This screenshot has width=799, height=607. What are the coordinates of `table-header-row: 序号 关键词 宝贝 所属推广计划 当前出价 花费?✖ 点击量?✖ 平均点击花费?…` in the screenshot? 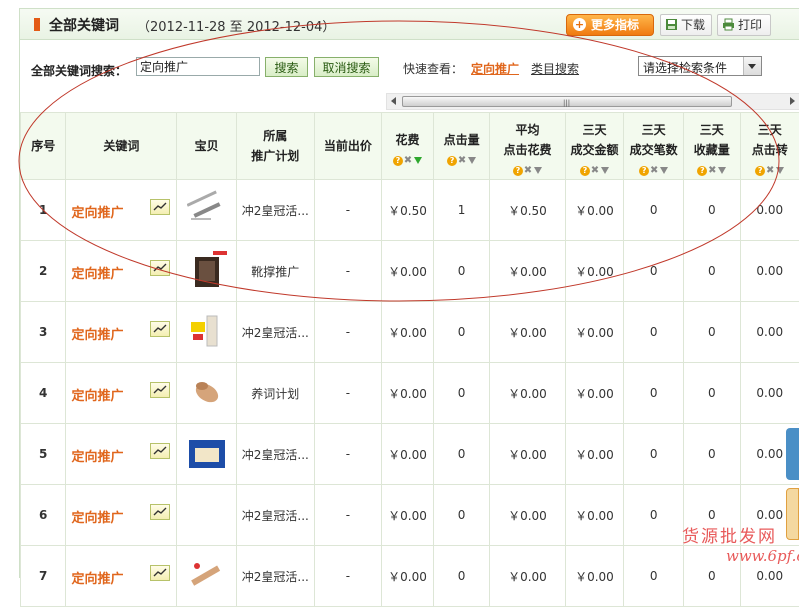 It's located at (410, 146).